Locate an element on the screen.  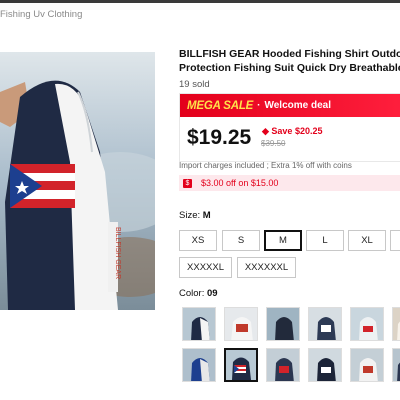
price-row: $19.25 ◆ Save $20.25 $39.50 is located at coordinates (290, 139).